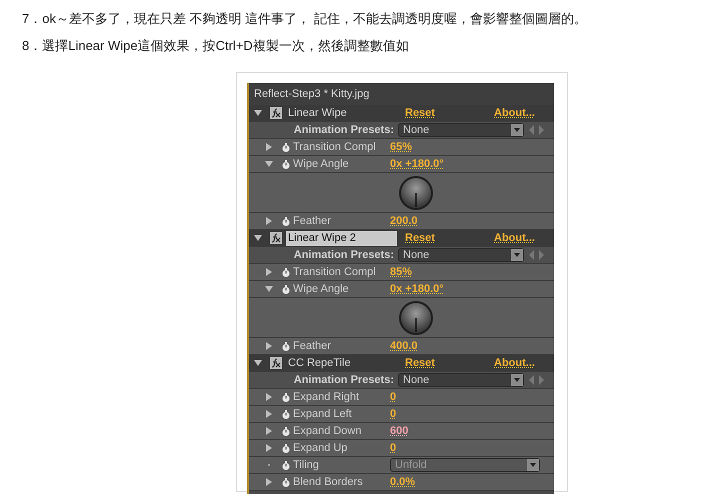 The height and width of the screenshot is (494, 704). Describe the element at coordinates (216, 46) in the screenshot. I see `instruction-text: 8．選擇Linear Wipe這個效果，按Ctrl+D複製一次，然後調整數值如` at that location.